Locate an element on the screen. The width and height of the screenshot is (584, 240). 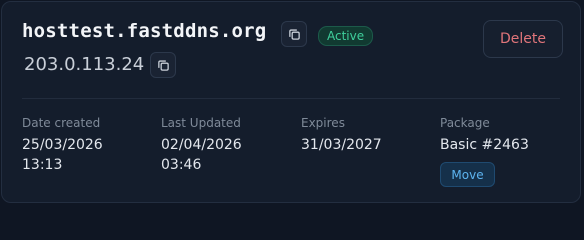
last-updated-time: 03:46 is located at coordinates (181, 165).